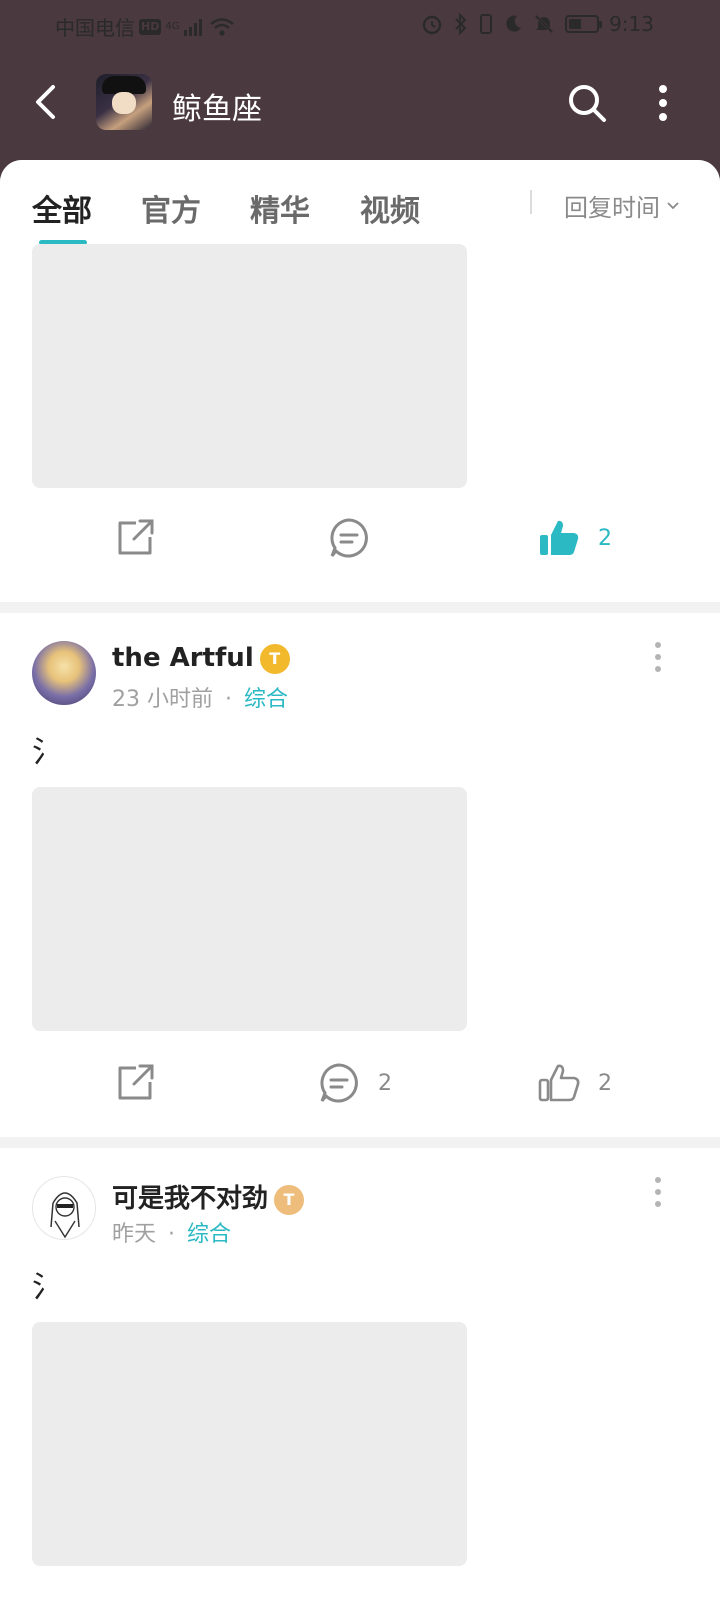 This screenshot has height=1600, width=720. I want to click on back-button, so click(45, 102).